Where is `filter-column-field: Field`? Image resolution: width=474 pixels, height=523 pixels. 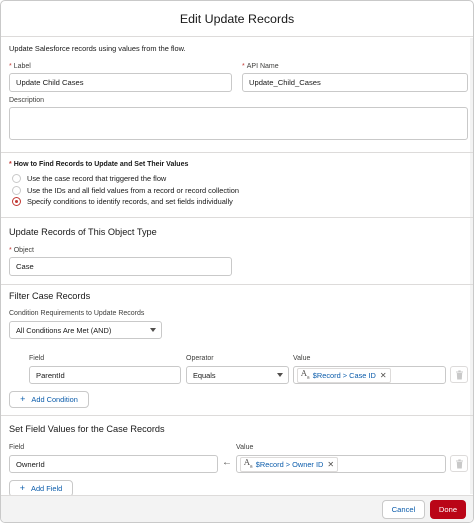 filter-column-field: Field is located at coordinates (37, 358).